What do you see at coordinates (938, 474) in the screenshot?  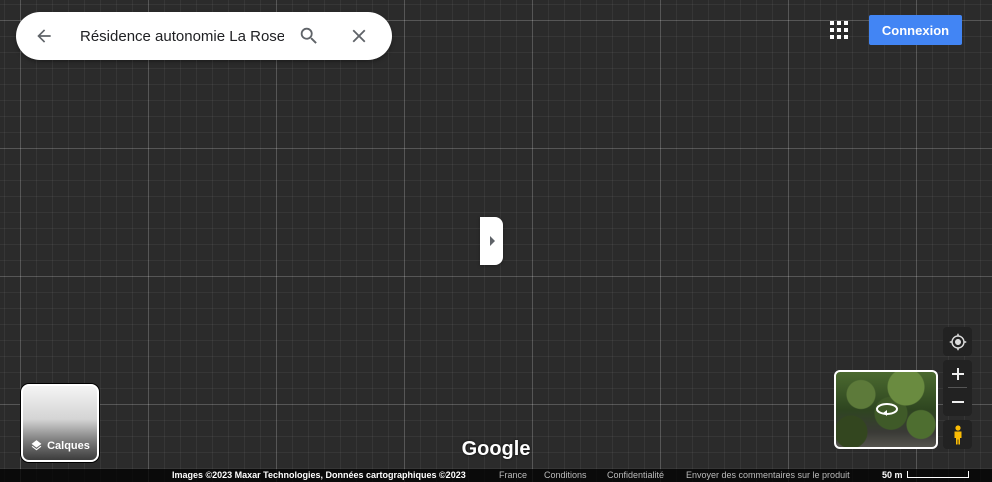 I see `scale-bar` at bounding box center [938, 474].